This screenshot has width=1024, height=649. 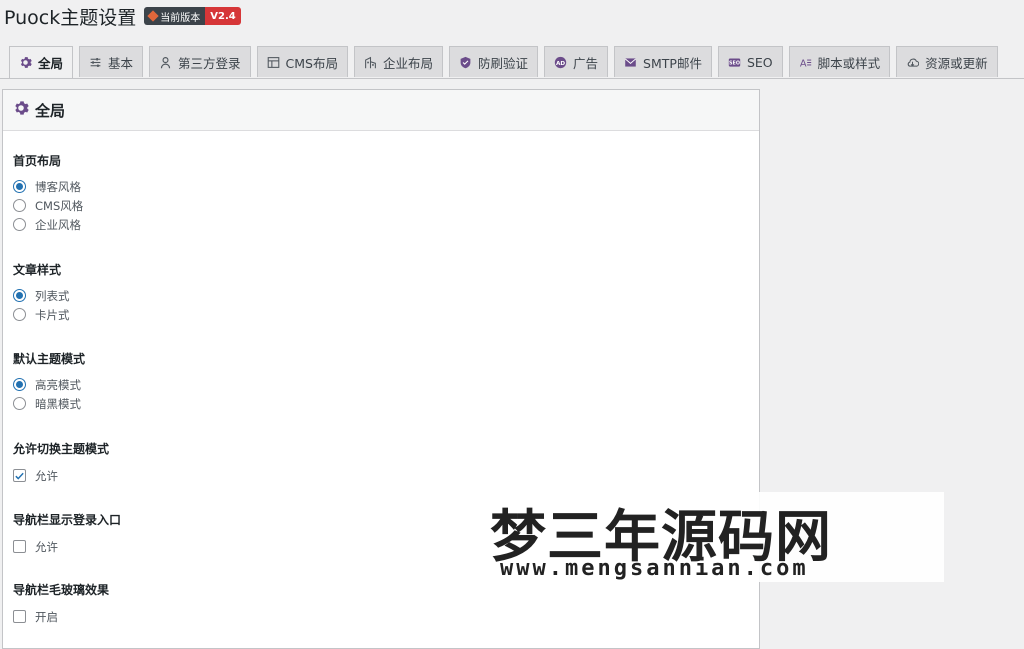 I want to click on svg-text: SEO, so click(x=734, y=63).